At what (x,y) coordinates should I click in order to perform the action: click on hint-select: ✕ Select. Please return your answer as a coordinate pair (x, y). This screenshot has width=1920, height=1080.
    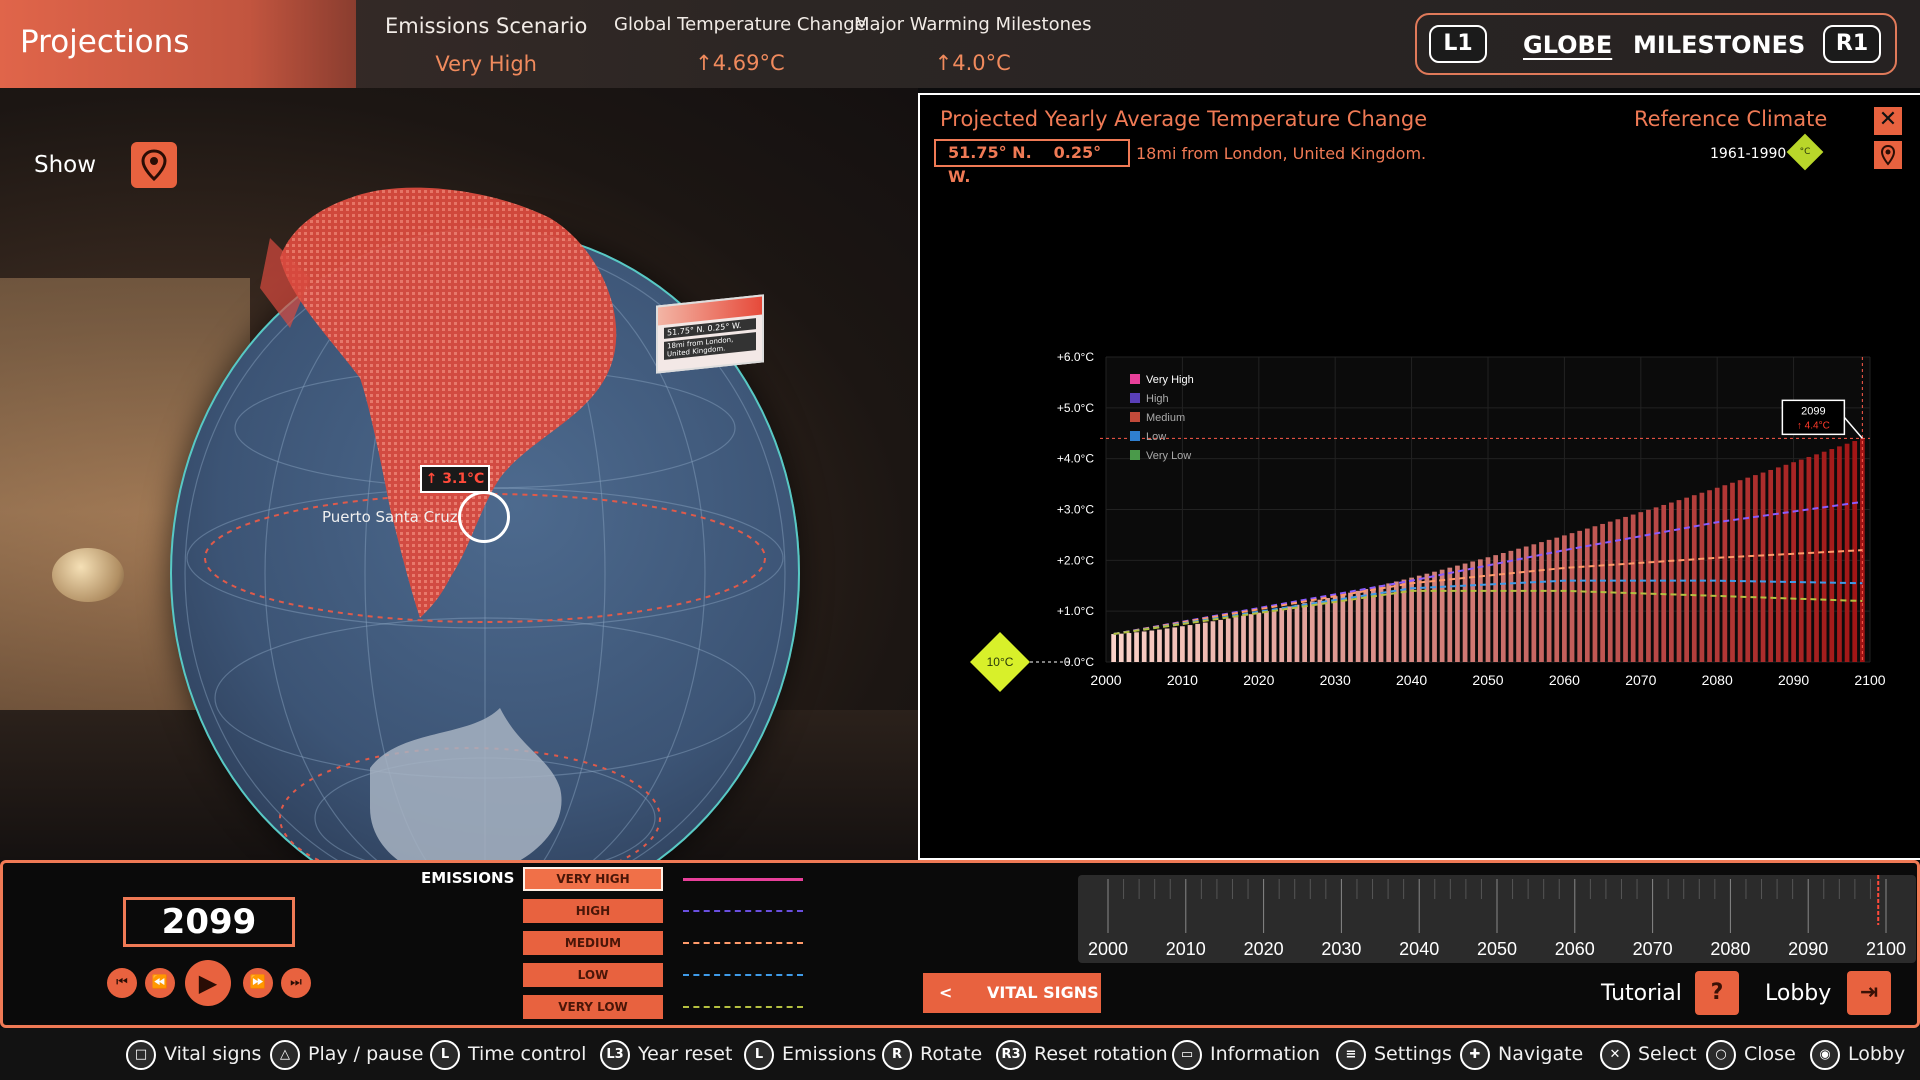
    Looking at the image, I should click on (1648, 1054).